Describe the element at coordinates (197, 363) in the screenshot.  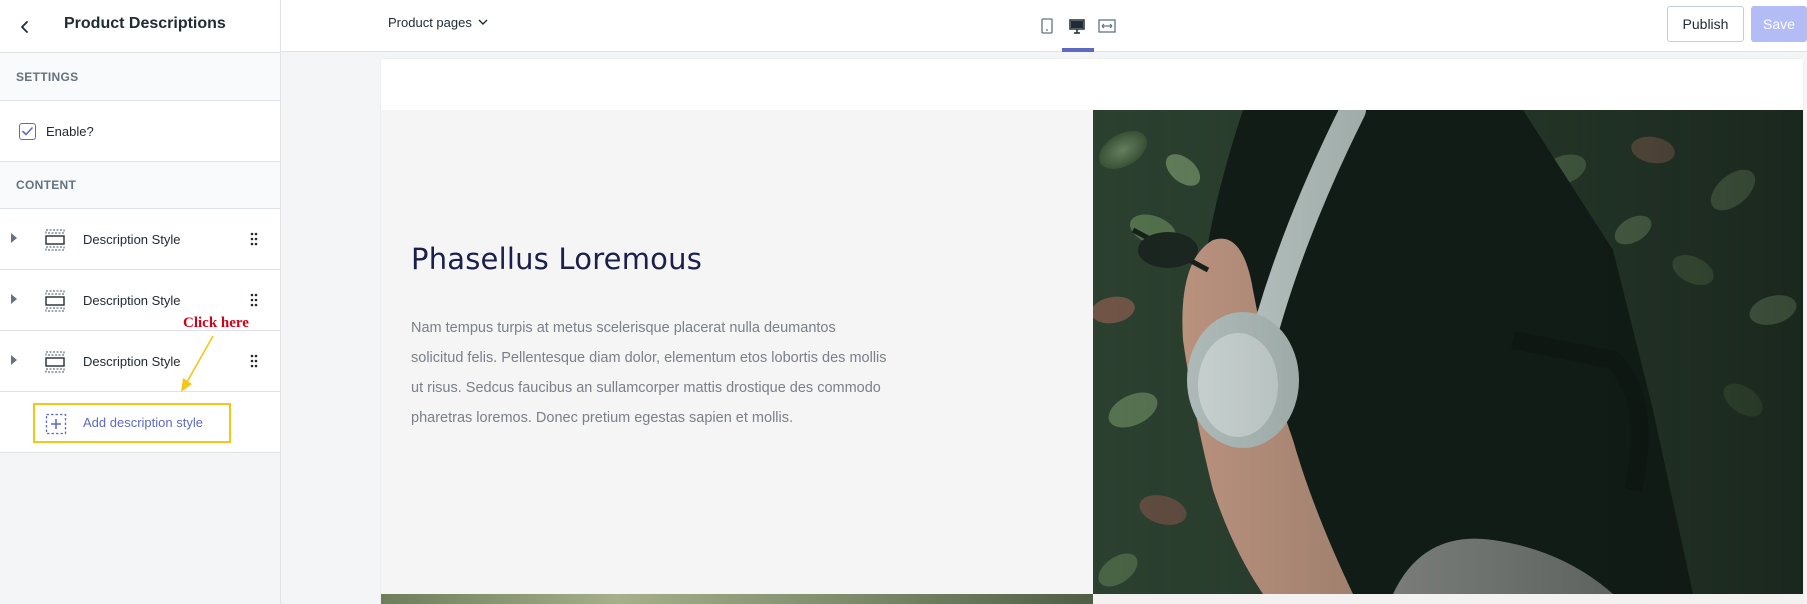
I see `annotation-arrow-icon` at that location.